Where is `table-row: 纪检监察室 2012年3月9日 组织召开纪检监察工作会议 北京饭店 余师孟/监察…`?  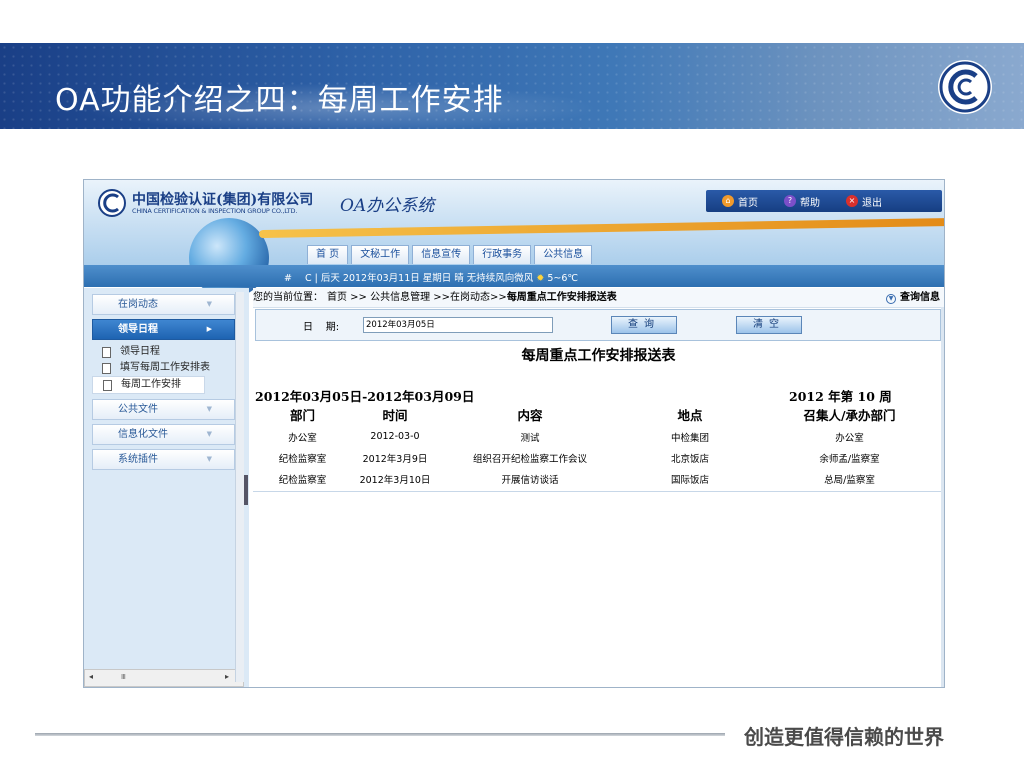
table-row: 纪检监察室 2012年3月9日 组织召开纪检监察工作会议 北京饭店 余师孟/监察… is located at coordinates (597, 457).